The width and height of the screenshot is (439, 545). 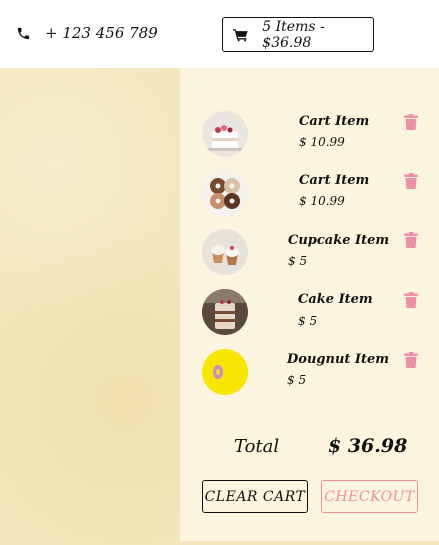 I want to click on phone-number: + 123 456 789, so click(x=101, y=33).